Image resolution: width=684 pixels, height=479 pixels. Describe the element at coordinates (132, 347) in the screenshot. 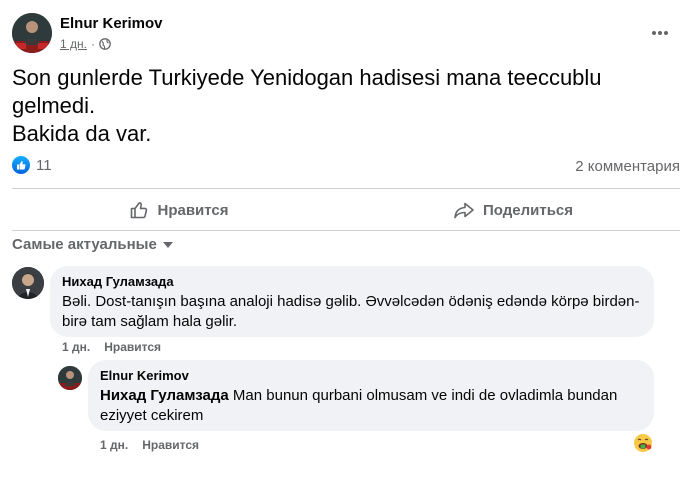

I see `comment-like-button: Нравится` at that location.